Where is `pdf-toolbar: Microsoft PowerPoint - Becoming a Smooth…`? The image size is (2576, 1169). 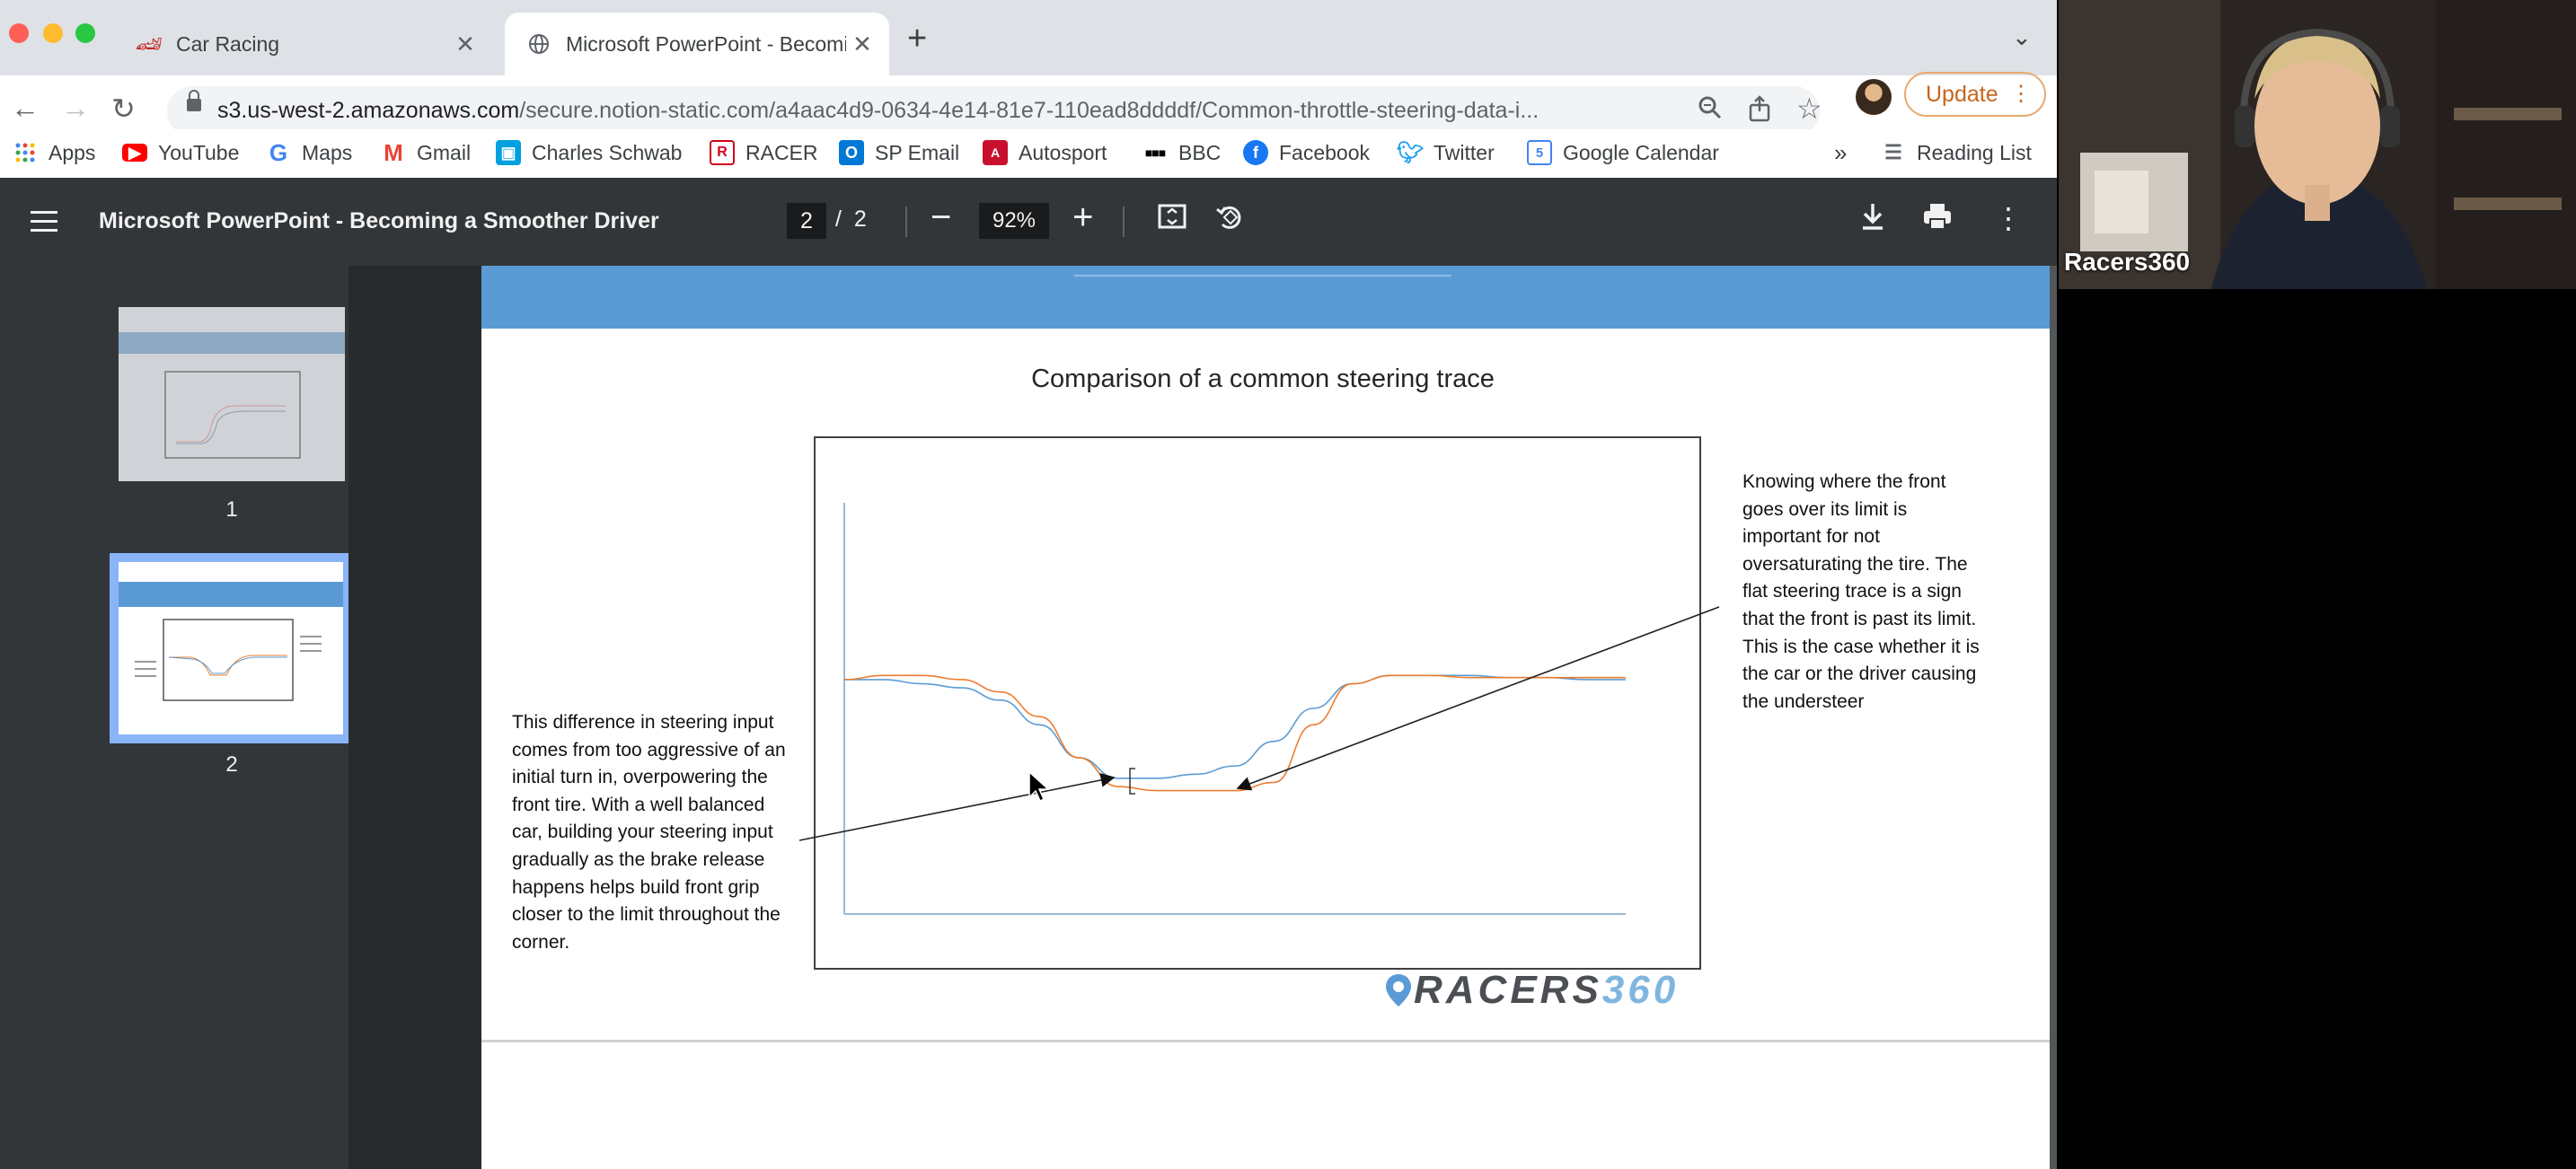 pdf-toolbar: Microsoft PowerPoint - Becoming a Smooth… is located at coordinates (1028, 222).